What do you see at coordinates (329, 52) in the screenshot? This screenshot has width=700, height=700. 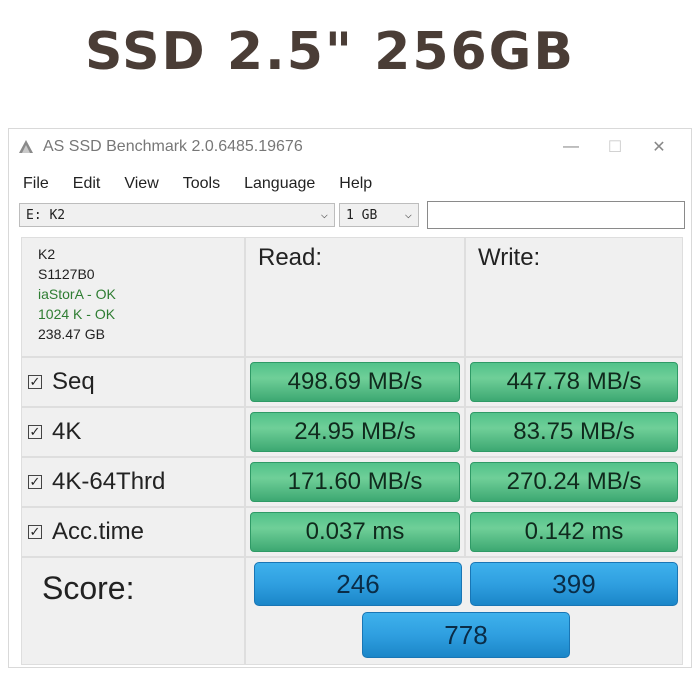 I see `hero-title: SSD 2.5" 256GB` at bounding box center [329, 52].